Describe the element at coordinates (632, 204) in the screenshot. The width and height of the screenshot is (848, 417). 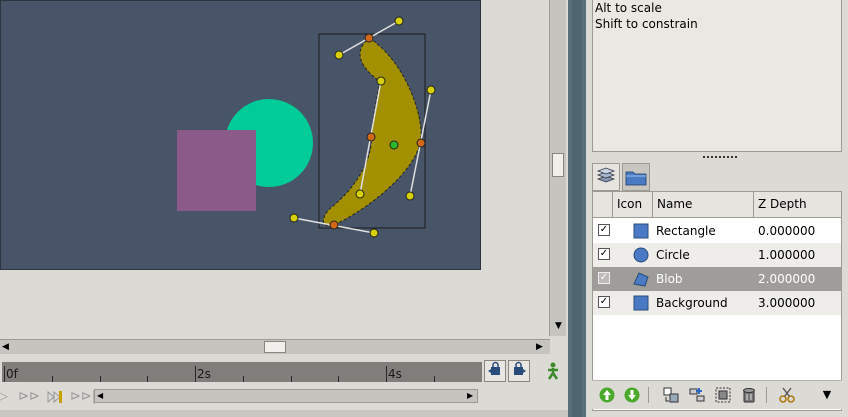
I see `column-header-icon: Icon` at that location.